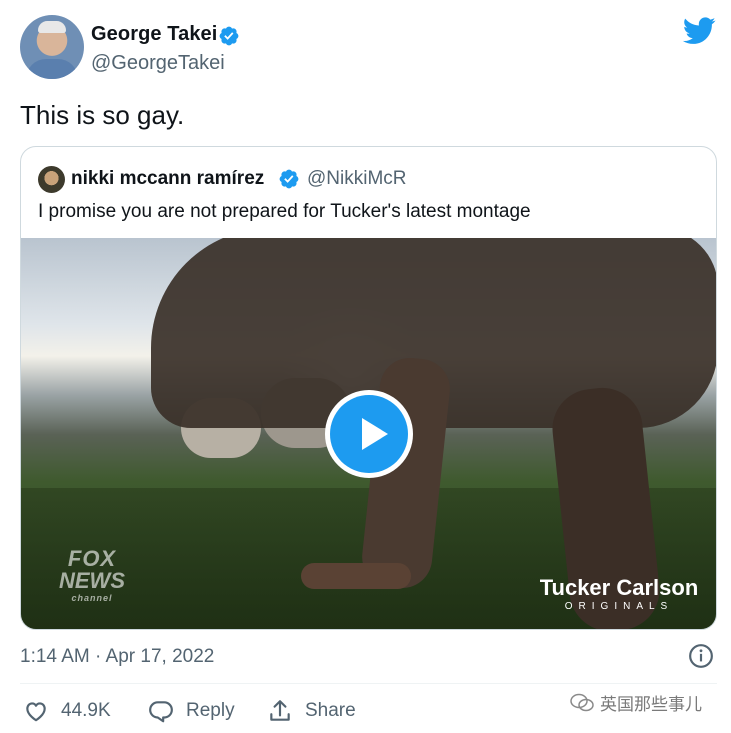 This screenshot has height=733, width=731. I want to click on fox-news-logo: FOX NEWS channel, so click(92, 580).